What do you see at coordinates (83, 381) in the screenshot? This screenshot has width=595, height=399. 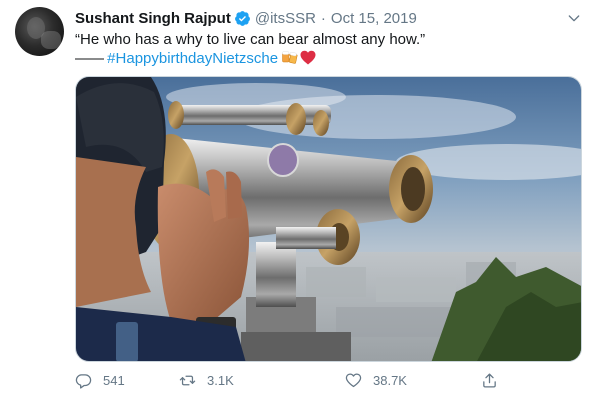 I see `reply-icon` at bounding box center [83, 381].